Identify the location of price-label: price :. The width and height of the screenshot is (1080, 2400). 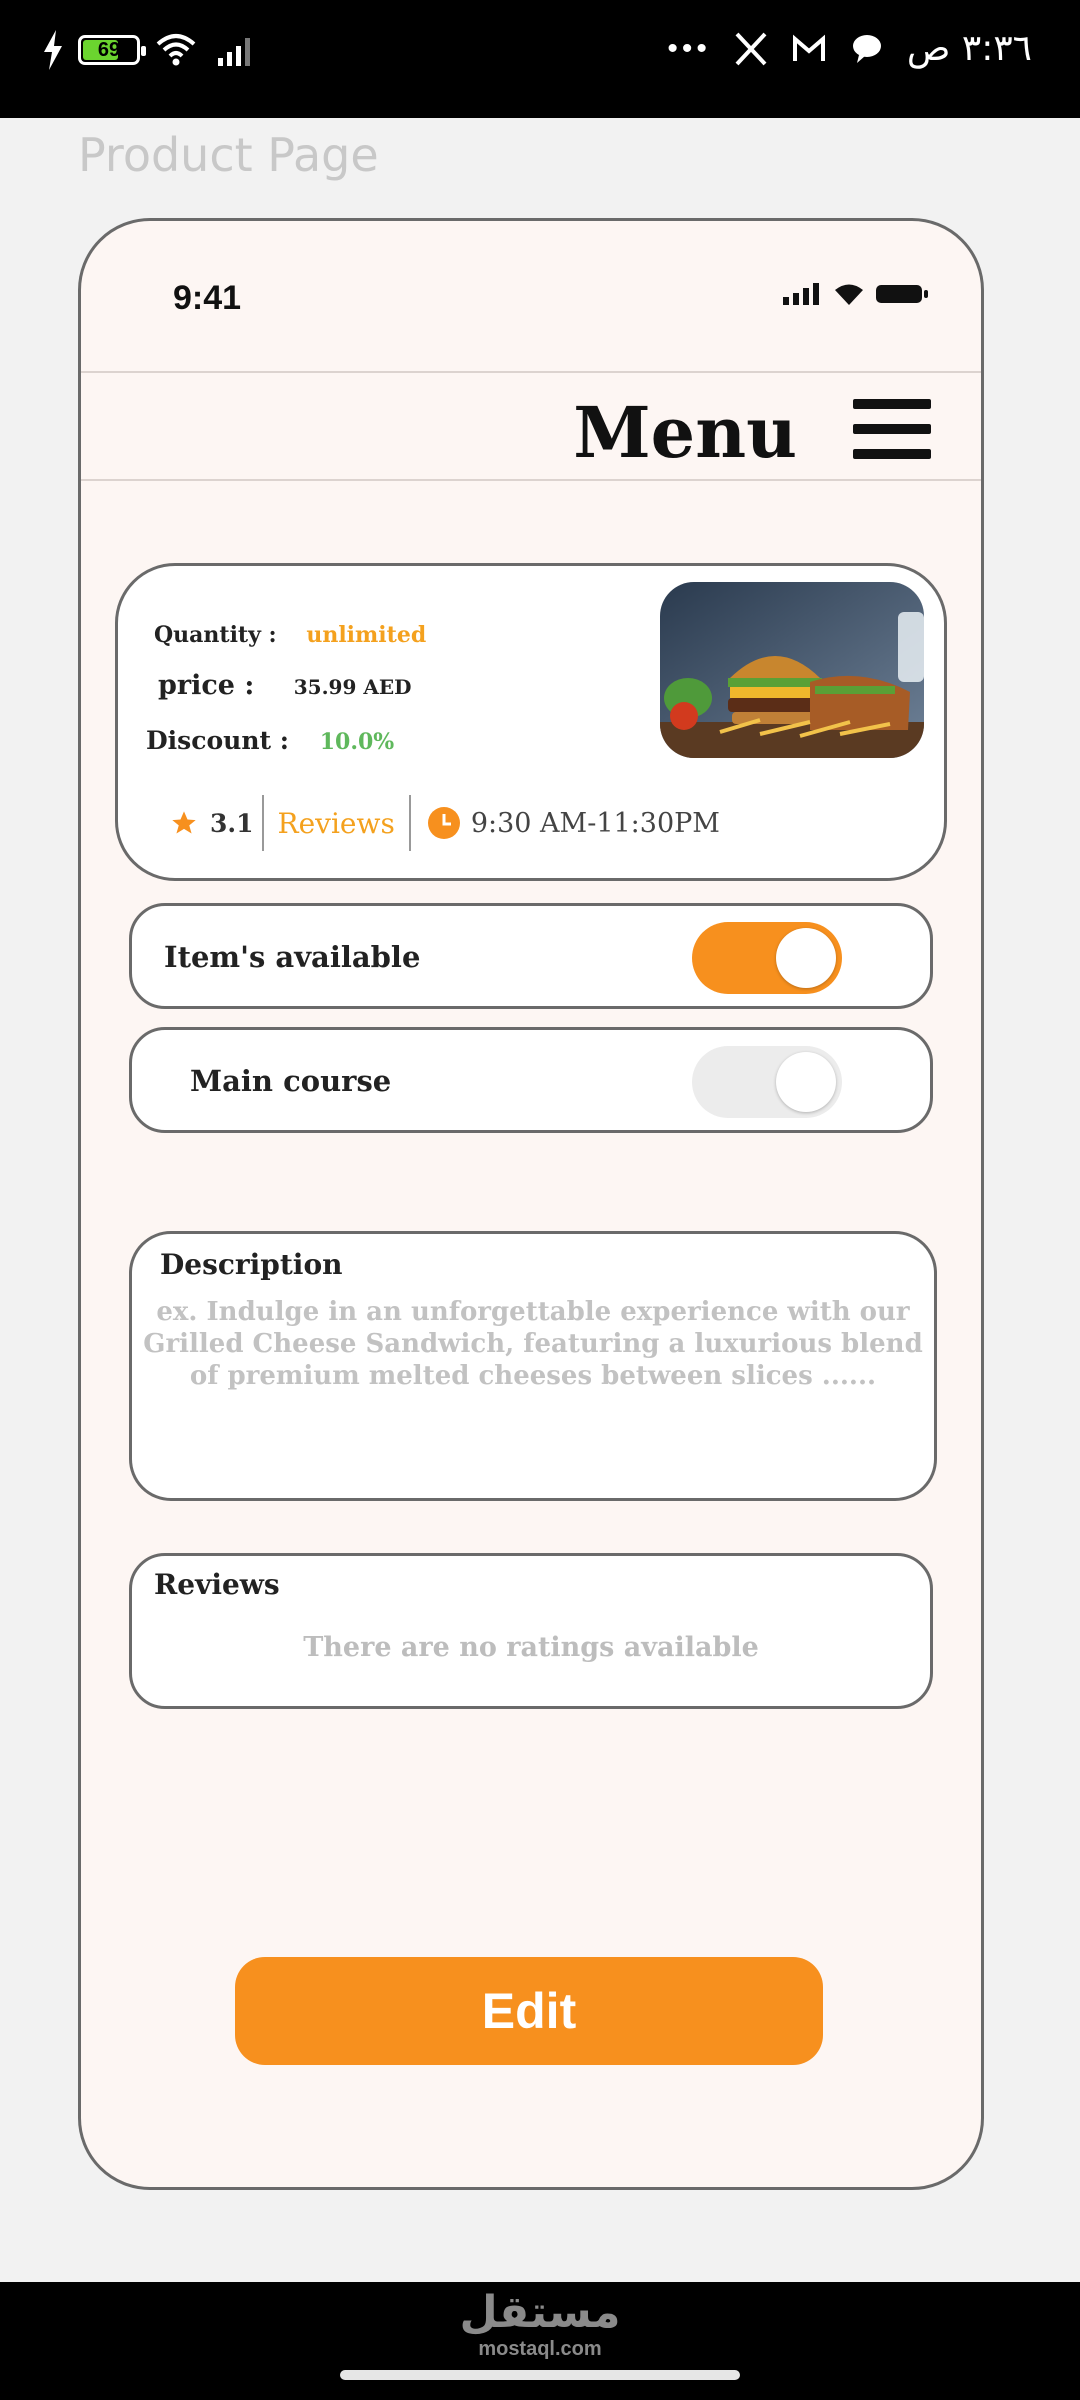
(206, 685).